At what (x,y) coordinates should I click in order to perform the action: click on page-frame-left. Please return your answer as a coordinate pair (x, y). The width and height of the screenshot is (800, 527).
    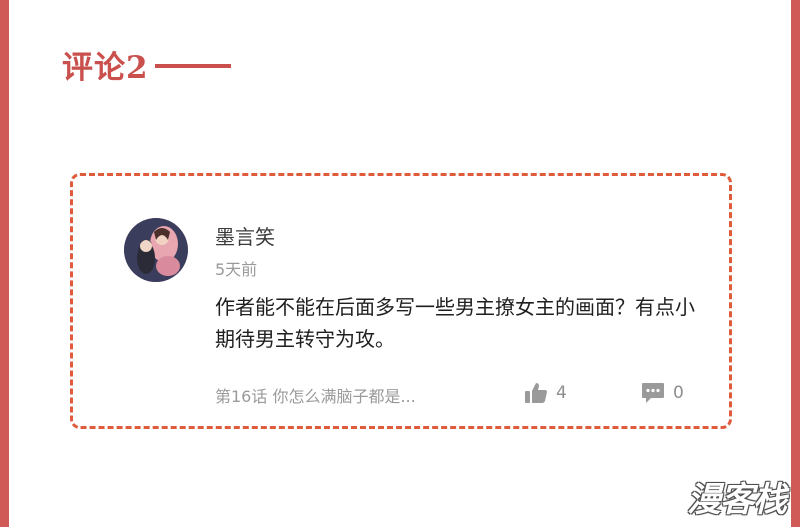
    Looking at the image, I should click on (4, 263).